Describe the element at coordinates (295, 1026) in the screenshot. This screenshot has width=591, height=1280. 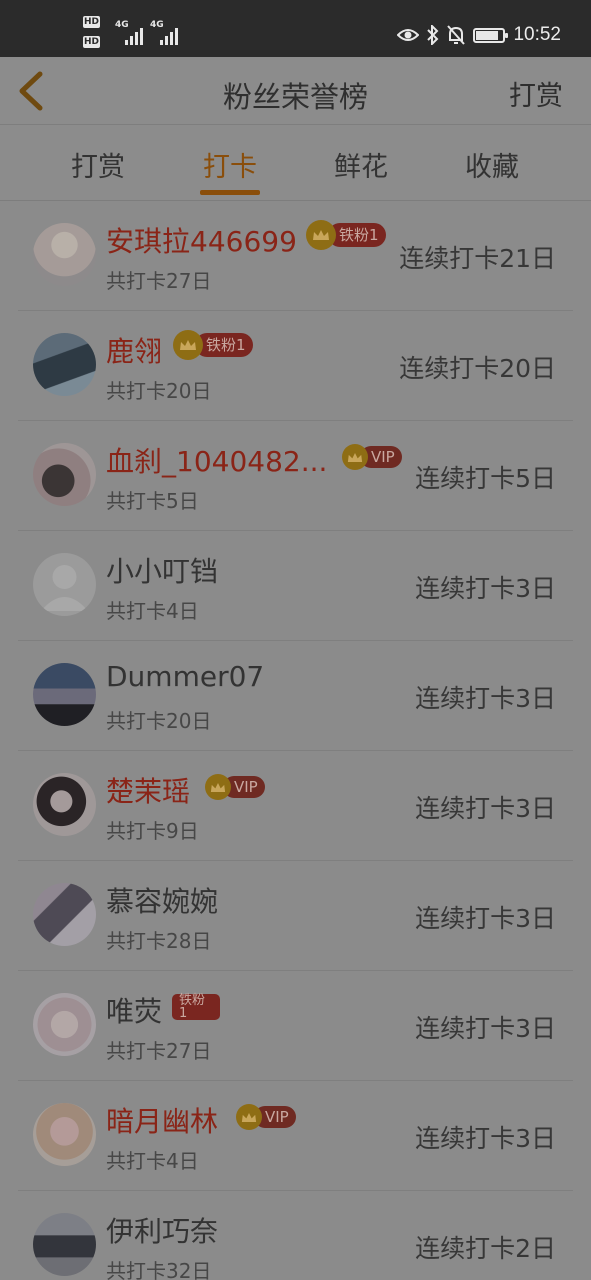
I see `list-item: 唯荧 铁粉1 共打卡27日 连续打卡3日` at that location.